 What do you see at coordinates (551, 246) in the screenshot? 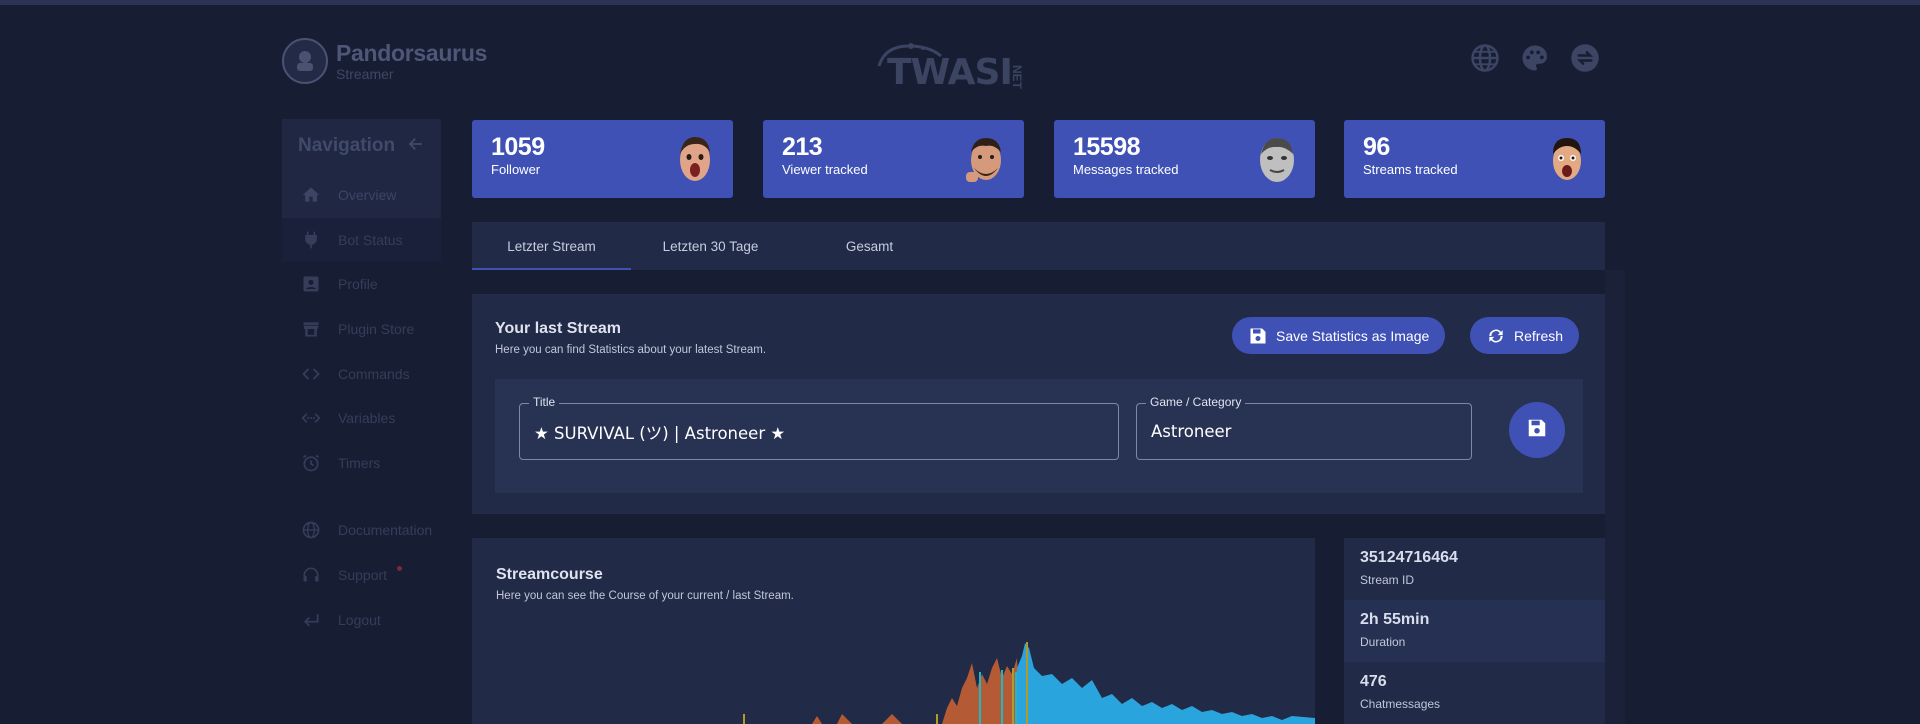
I see `tab-letzter-stream: Letzter Stream` at bounding box center [551, 246].